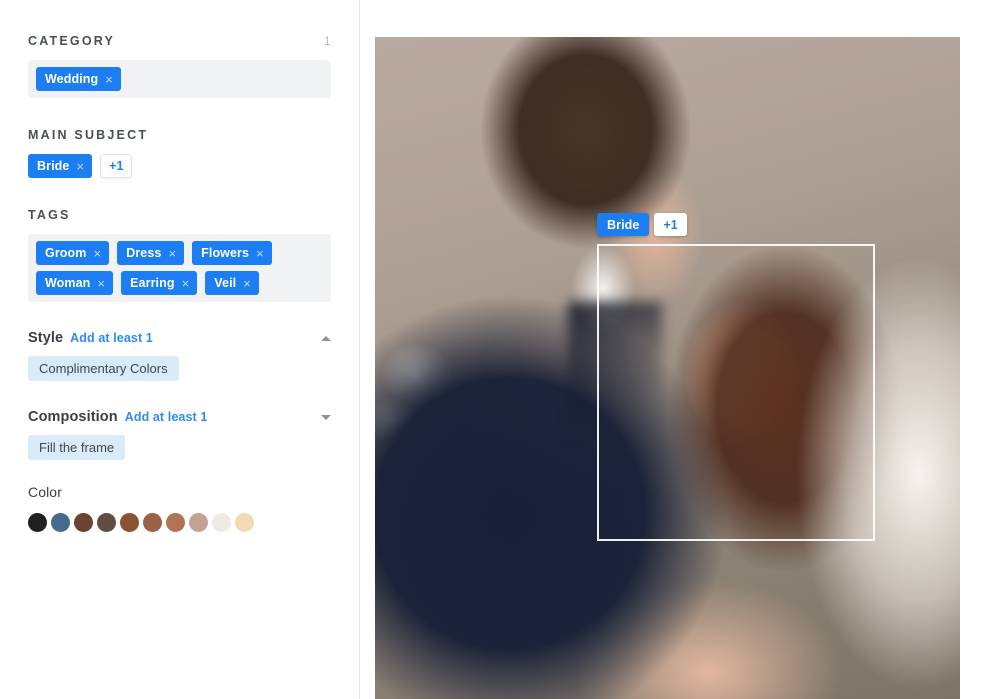  What do you see at coordinates (103, 368) in the screenshot?
I see `chip-style-complimentary-colors: Complimentary Colors` at bounding box center [103, 368].